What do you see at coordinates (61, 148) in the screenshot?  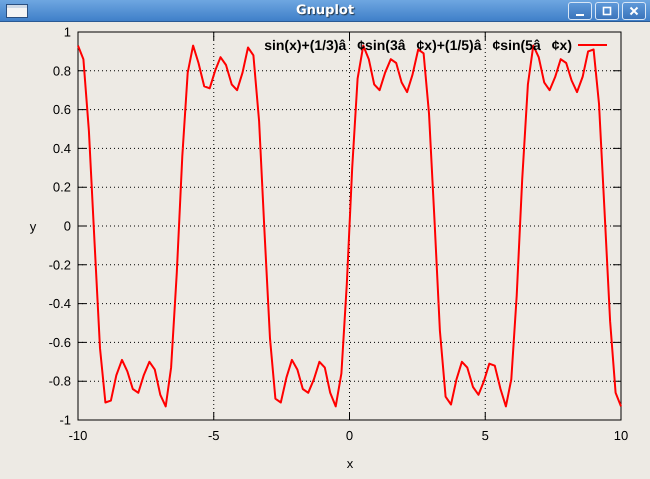 I see `y-tick-label: 0.4` at bounding box center [61, 148].